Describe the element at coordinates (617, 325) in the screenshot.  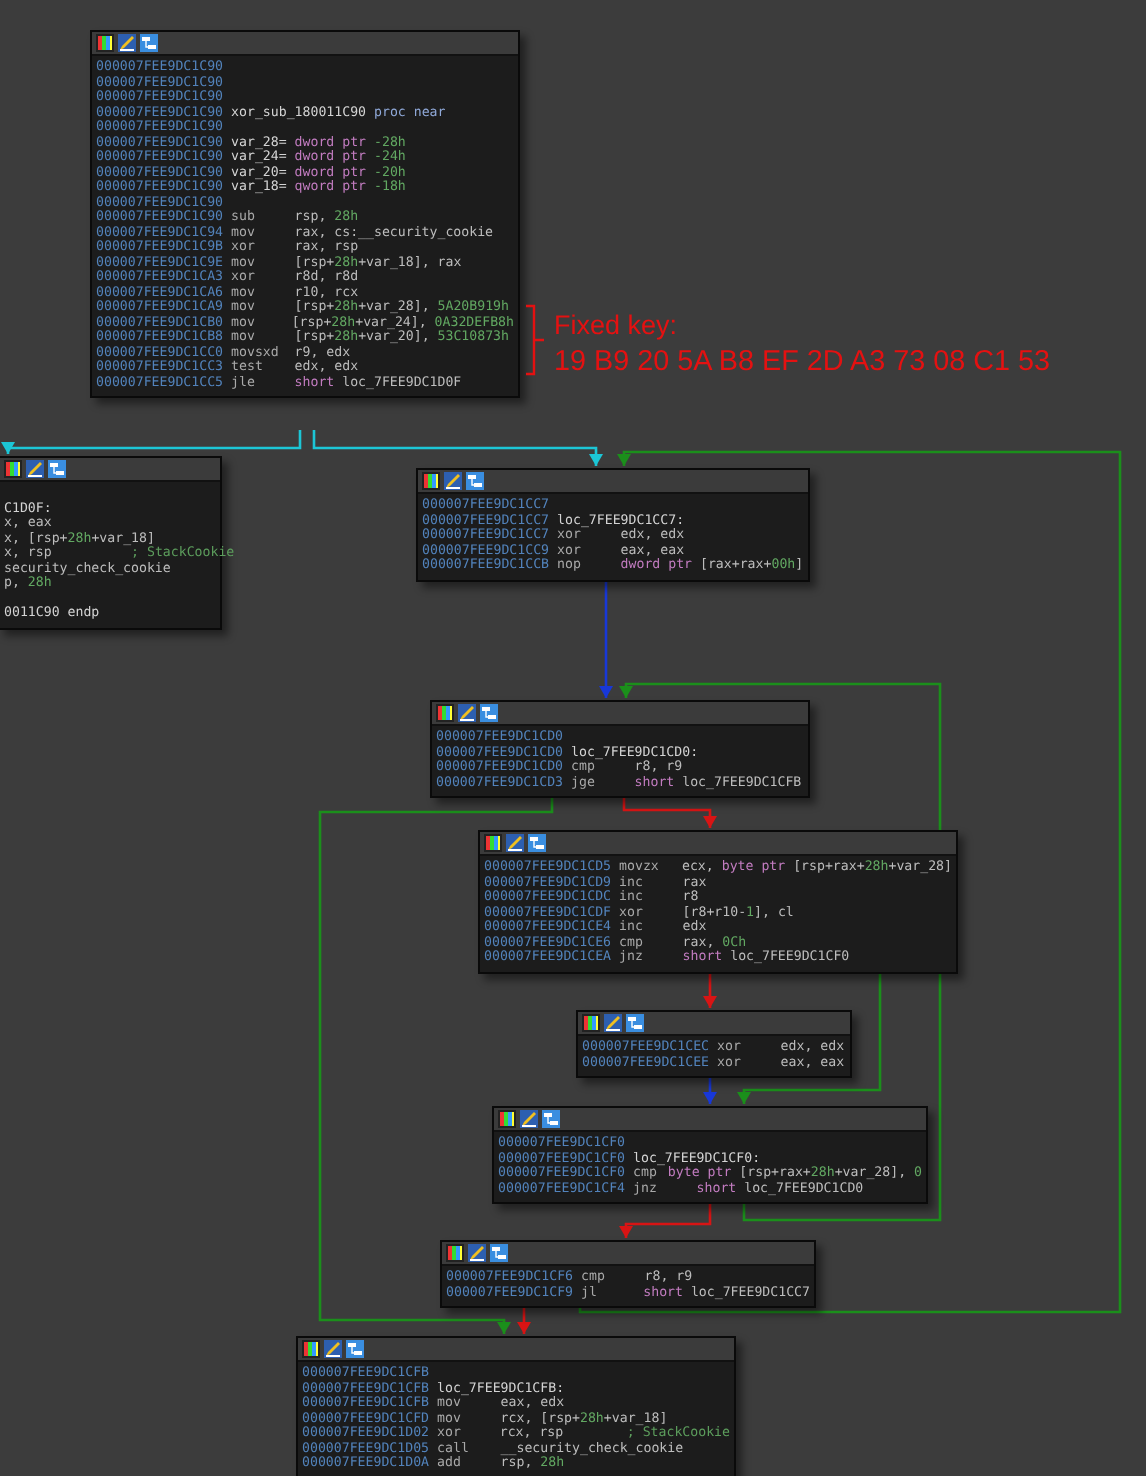
I see `annotation-title: Fixed key:` at that location.